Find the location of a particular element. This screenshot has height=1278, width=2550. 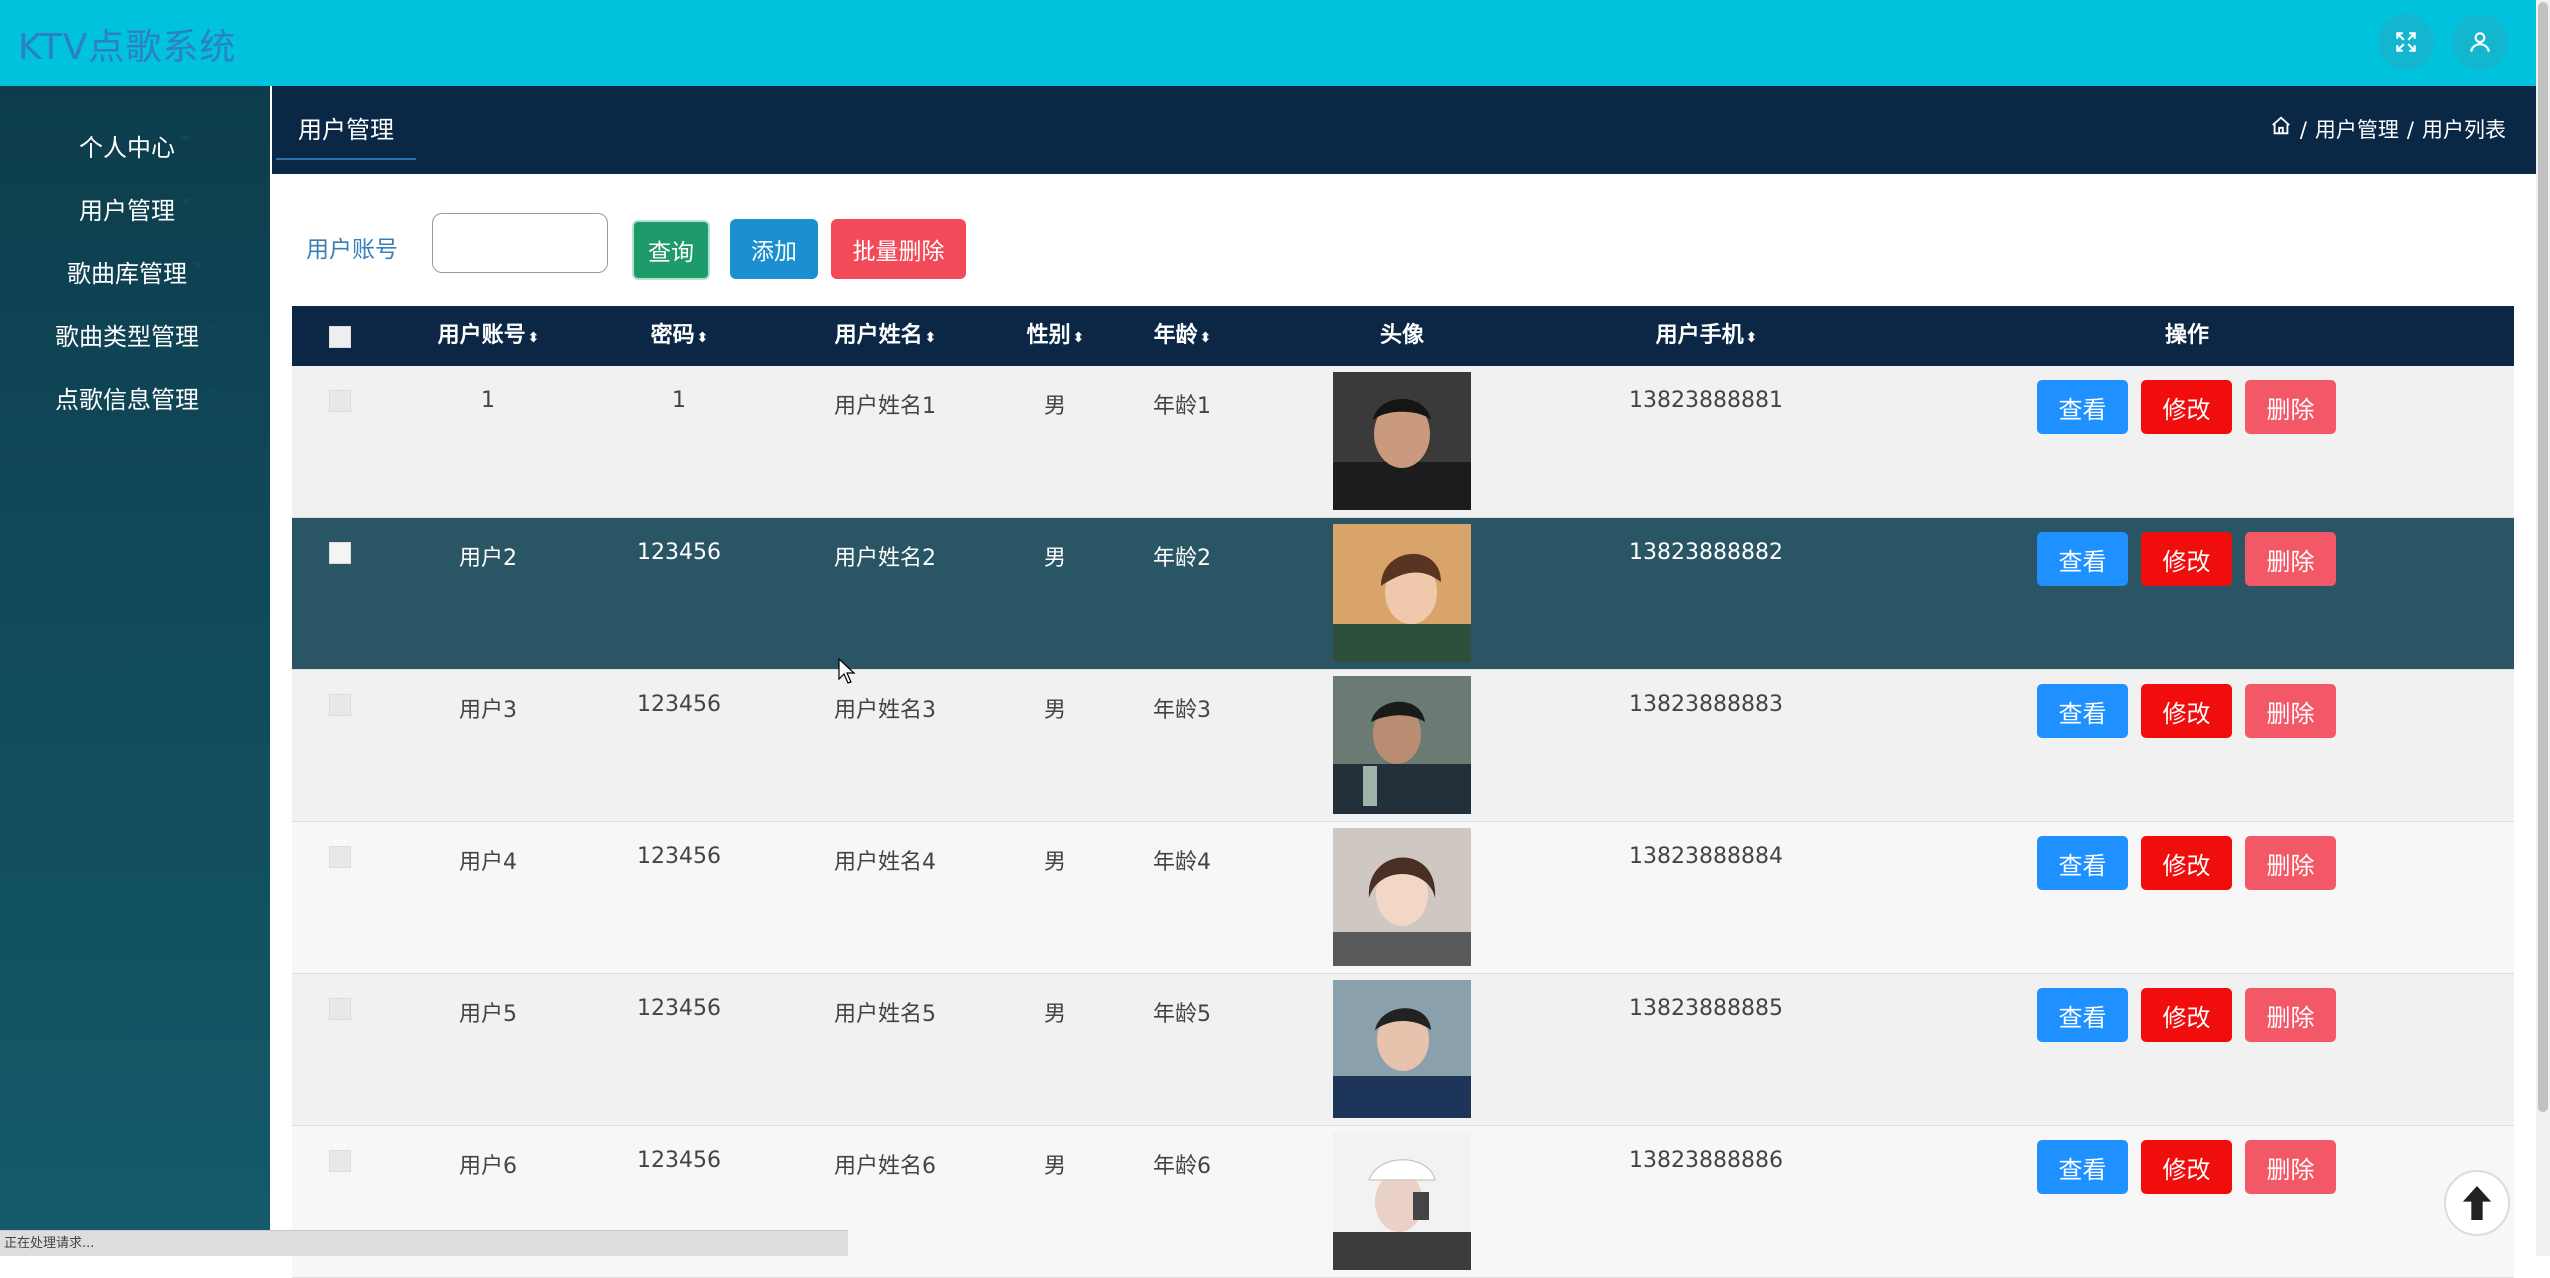

user-icon is located at coordinates (2480, 42).